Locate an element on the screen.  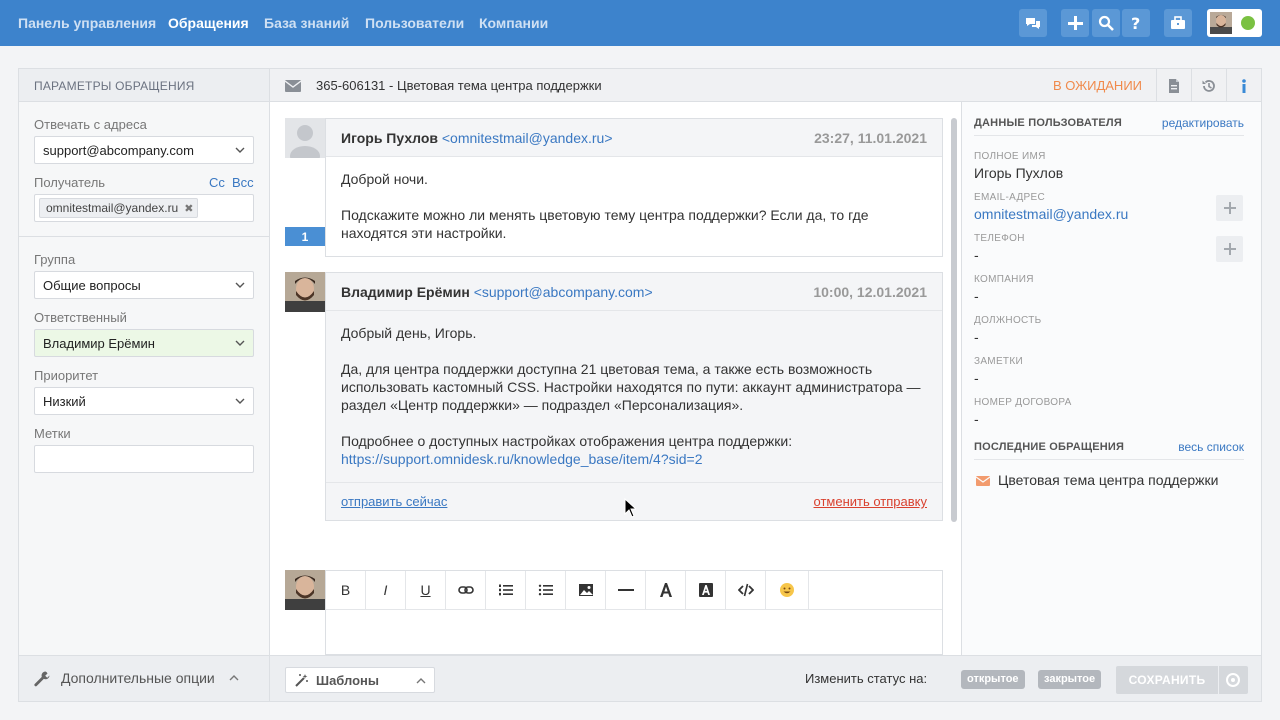
recent-tickets-header: ПОСЛЕДНИЕ ОБРАЩЕНИЯ весь список is located at coordinates (1109, 450).